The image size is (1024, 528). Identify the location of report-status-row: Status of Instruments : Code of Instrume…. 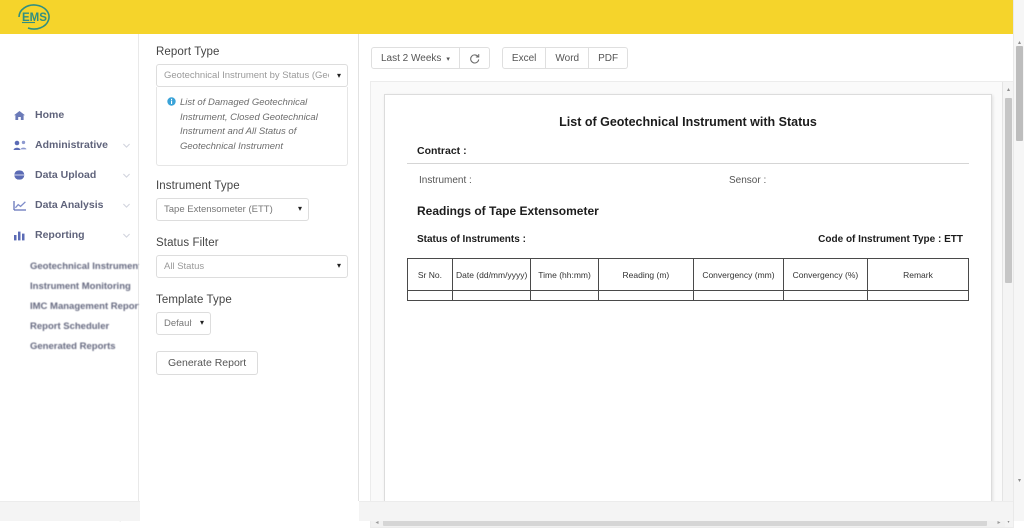
(688, 239).